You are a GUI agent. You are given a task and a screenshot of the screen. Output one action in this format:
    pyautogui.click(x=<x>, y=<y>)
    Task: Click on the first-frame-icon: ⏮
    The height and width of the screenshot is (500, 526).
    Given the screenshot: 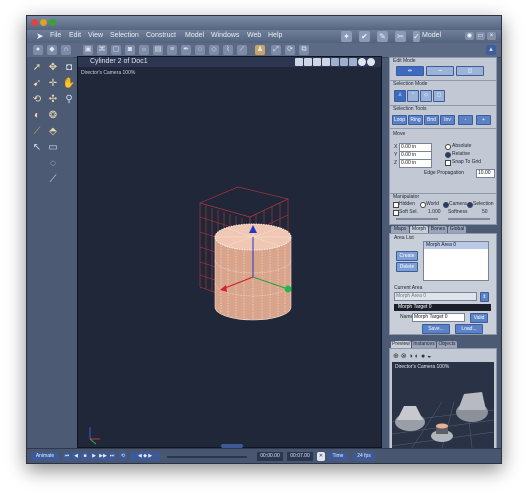 What is the action you would take?
    pyautogui.click(x=67, y=456)
    